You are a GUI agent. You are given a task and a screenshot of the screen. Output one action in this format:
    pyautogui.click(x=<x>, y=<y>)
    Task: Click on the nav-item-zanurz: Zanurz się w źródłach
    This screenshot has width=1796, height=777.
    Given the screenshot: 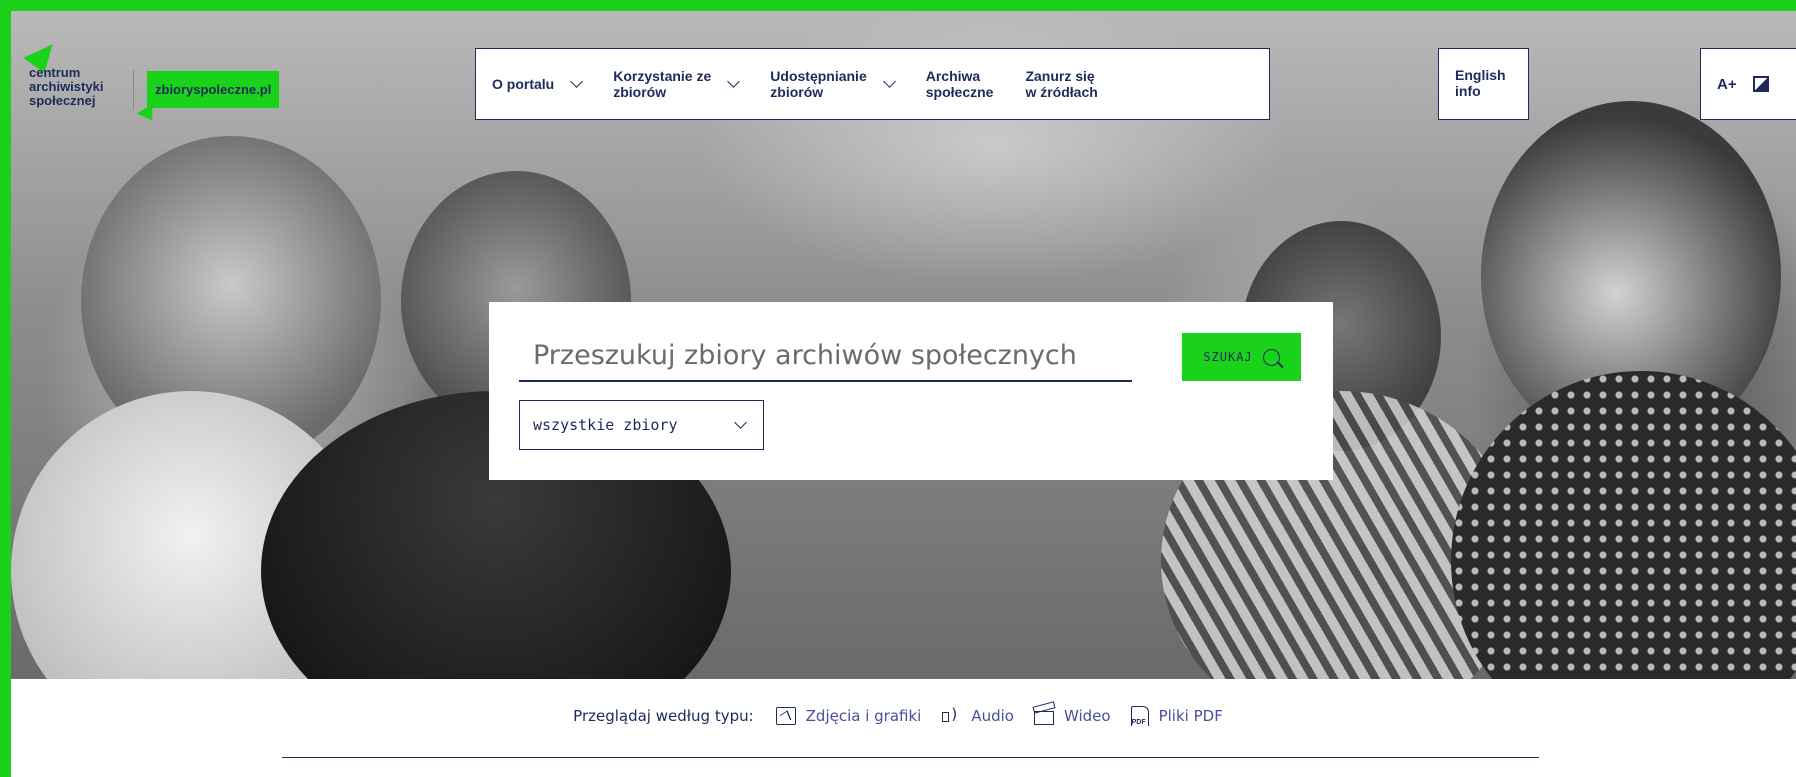 What is the action you would take?
    pyautogui.click(x=1061, y=84)
    